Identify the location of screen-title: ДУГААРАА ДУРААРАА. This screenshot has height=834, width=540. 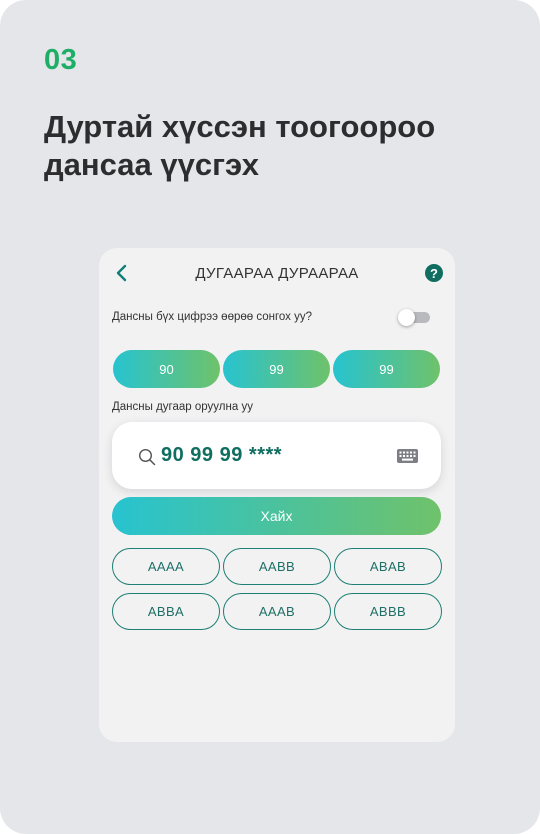
(277, 273).